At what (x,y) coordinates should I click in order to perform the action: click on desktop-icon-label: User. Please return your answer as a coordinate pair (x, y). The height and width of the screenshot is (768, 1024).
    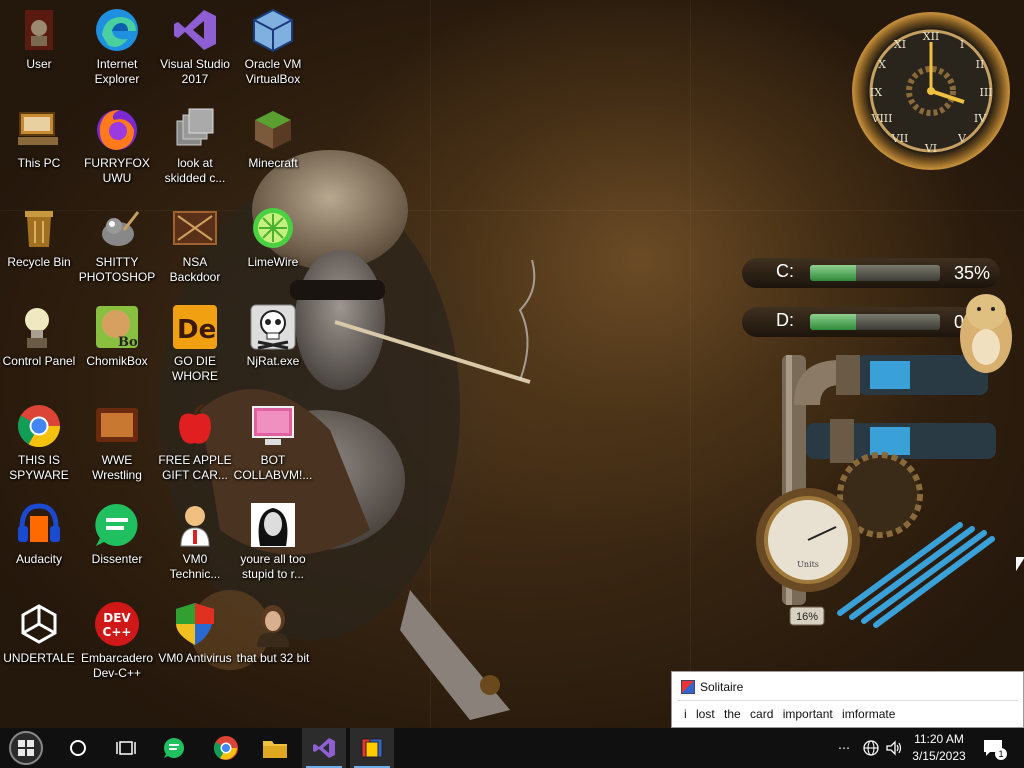
    Looking at the image, I should click on (39, 64).